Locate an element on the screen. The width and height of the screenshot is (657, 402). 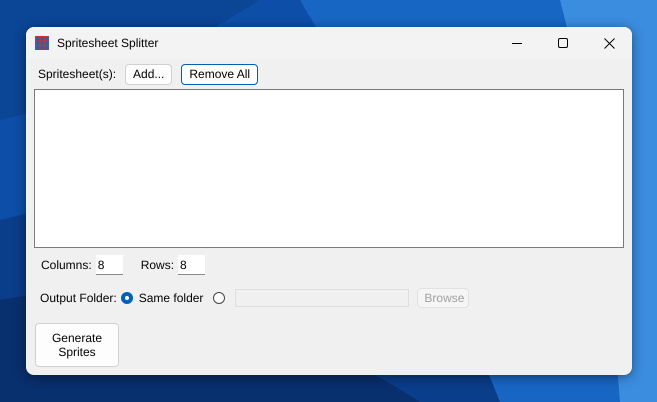
spritesheets-label: Spritesheet(s): is located at coordinates (77, 74).